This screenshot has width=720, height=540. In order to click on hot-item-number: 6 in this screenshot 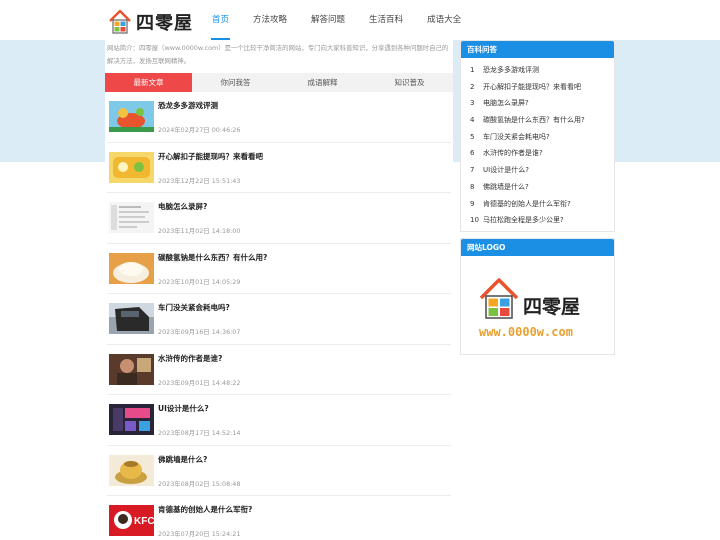, I will do `click(472, 153)`.